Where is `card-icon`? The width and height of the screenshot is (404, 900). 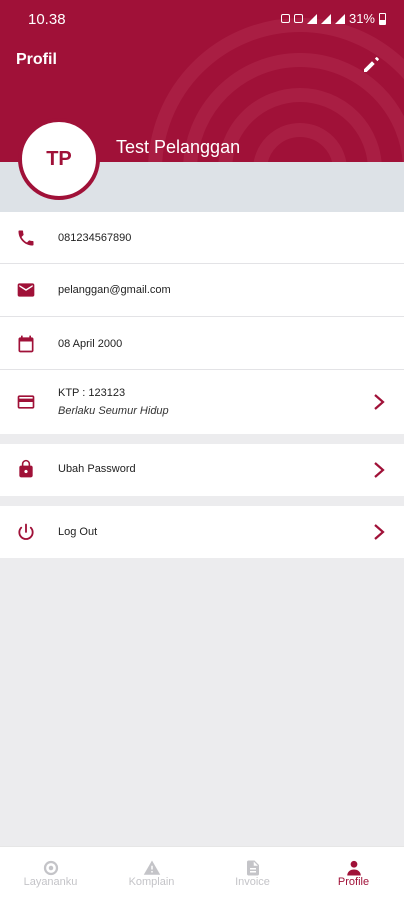
card-icon is located at coordinates (26, 402).